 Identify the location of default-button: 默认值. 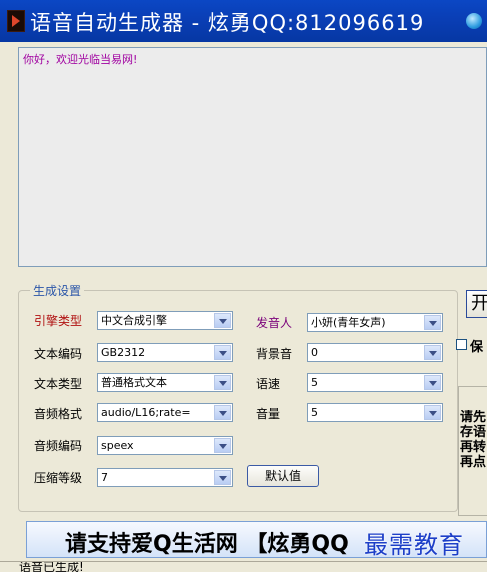
(283, 476).